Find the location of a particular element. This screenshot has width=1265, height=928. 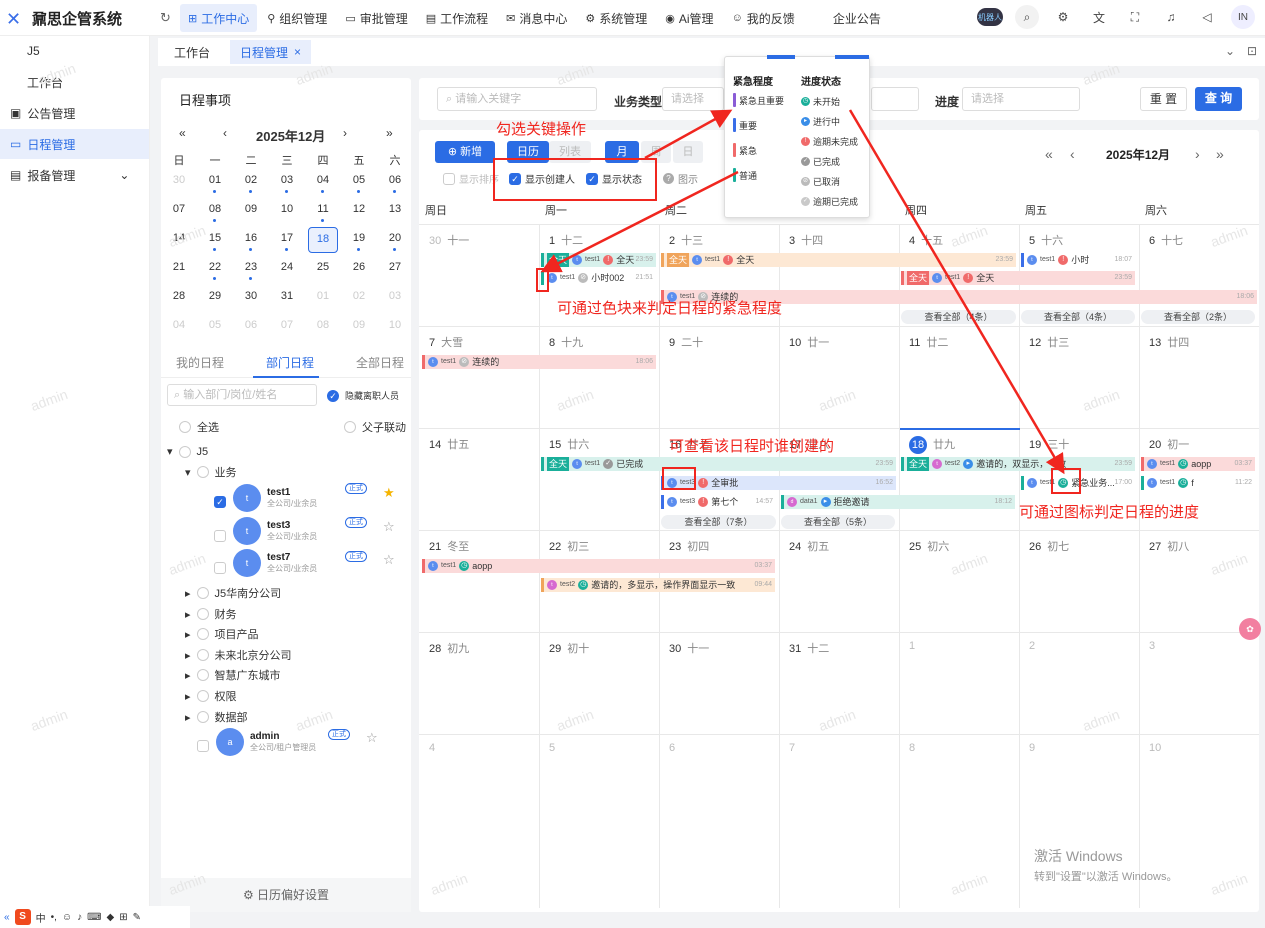

apps-icon: ⊞ is located at coordinates (123, 917).